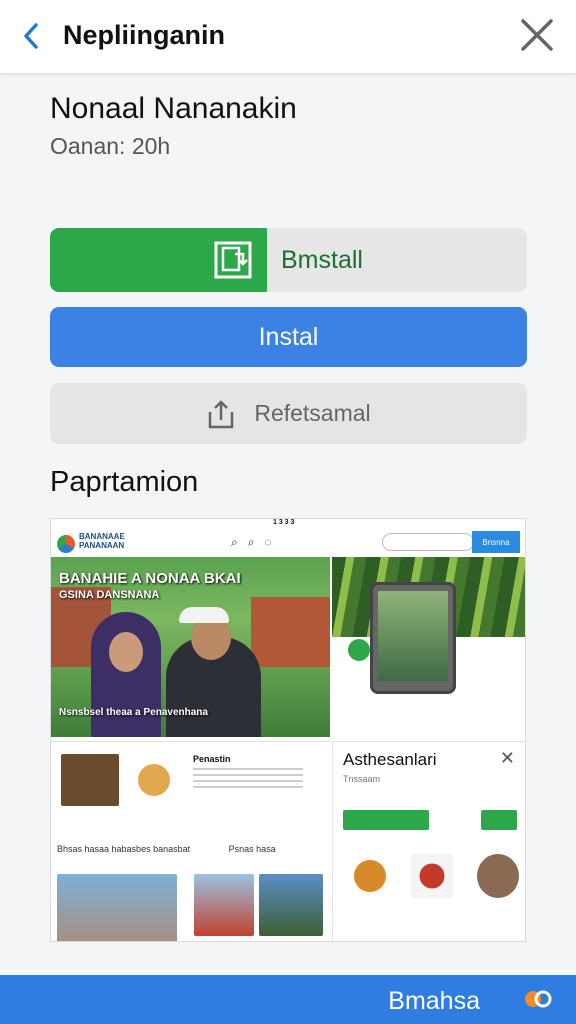  I want to click on preview-row-text: Bhsas hasaa habasbes banasbat Psnas hasa, so click(166, 849).